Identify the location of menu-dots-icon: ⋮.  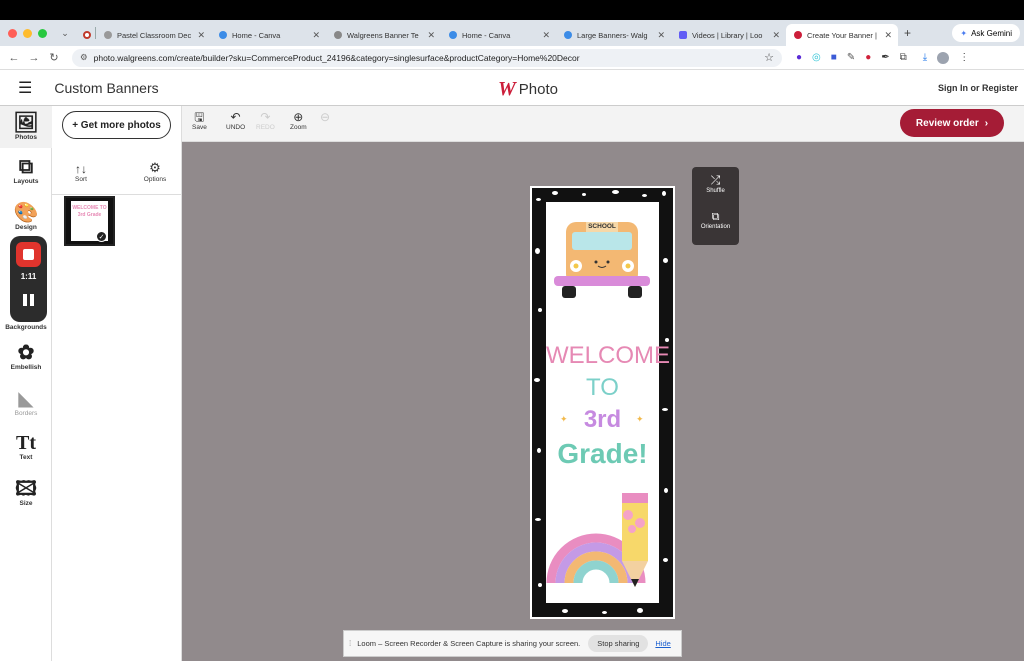
(964, 58).